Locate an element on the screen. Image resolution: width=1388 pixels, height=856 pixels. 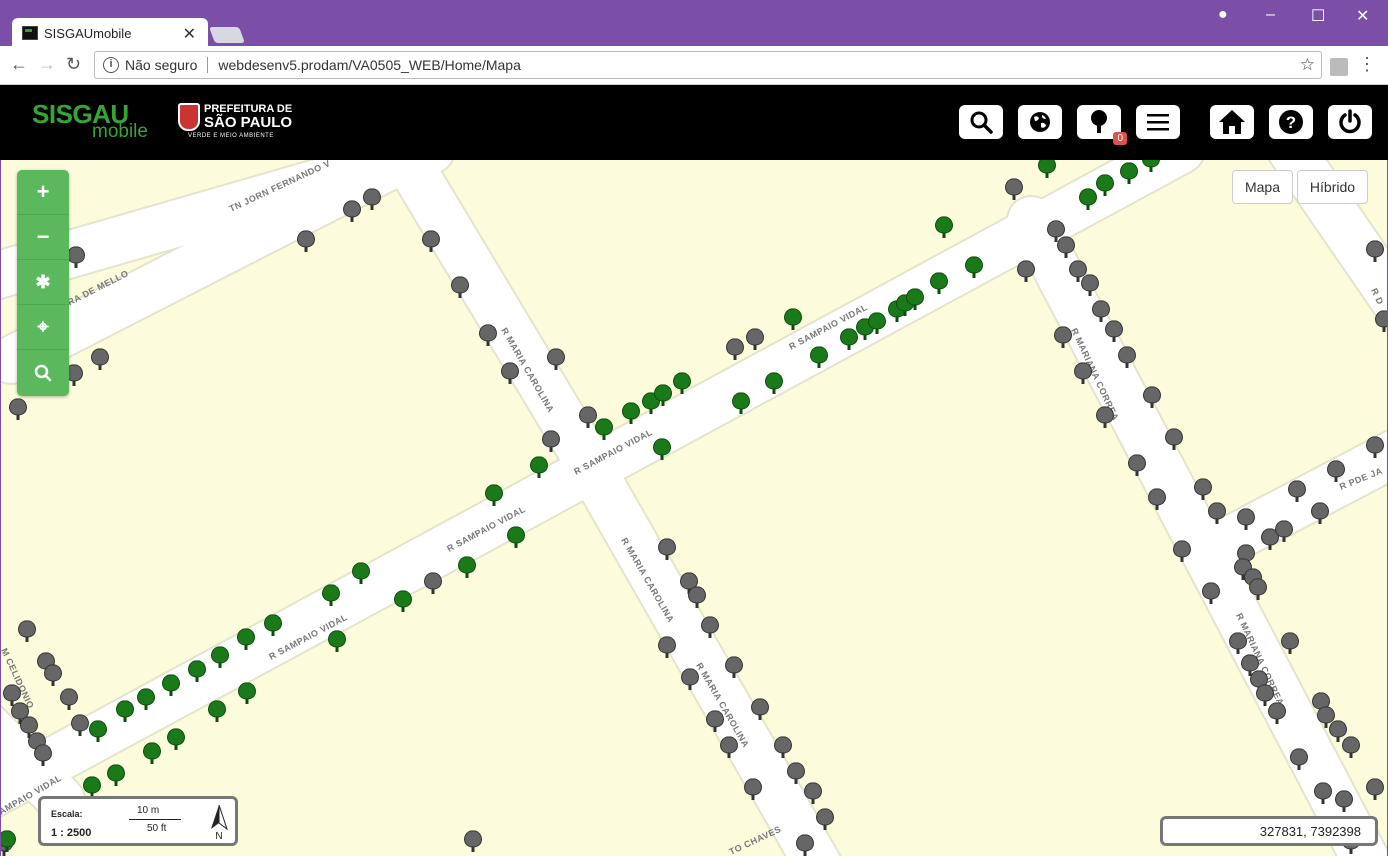
profile-icon: ● is located at coordinates (1223, 15).